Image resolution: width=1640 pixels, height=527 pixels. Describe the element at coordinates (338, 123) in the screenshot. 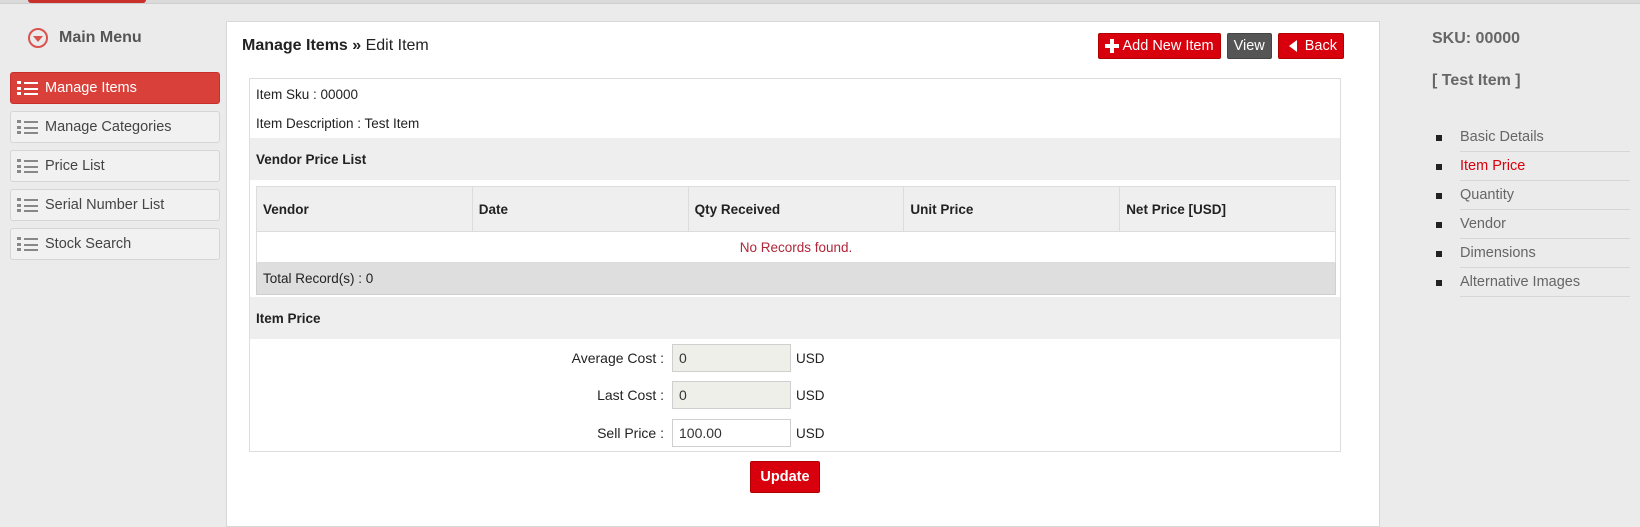

I see `item-description-line: Item Description : Test Item` at that location.